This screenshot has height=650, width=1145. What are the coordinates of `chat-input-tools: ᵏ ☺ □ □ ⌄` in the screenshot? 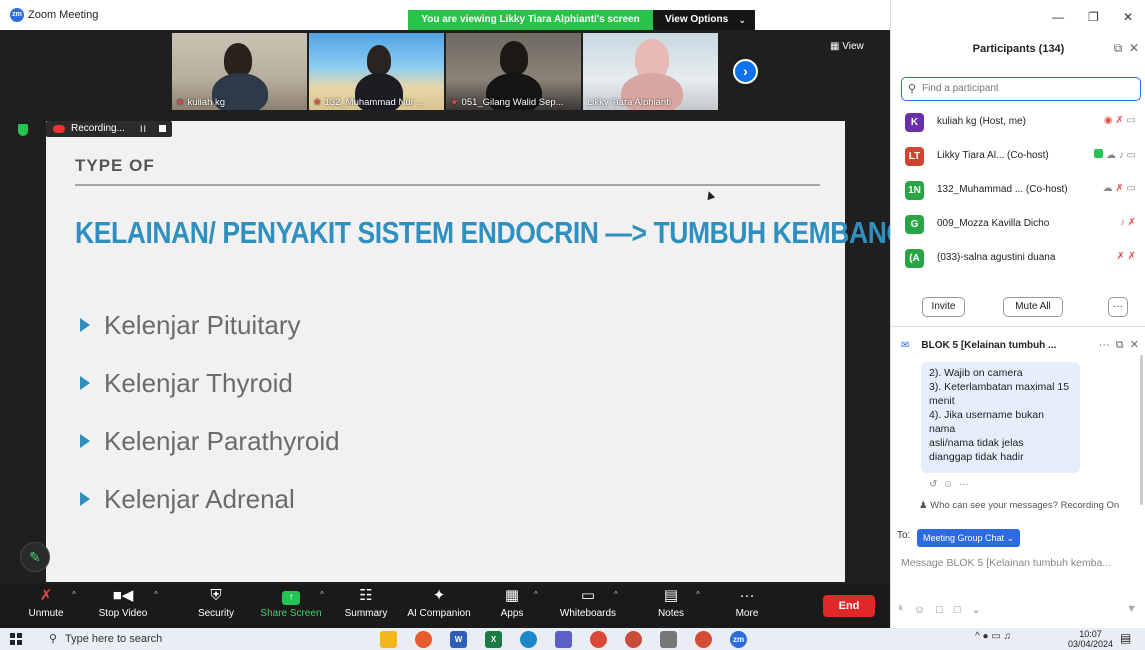 It's located at (940, 609).